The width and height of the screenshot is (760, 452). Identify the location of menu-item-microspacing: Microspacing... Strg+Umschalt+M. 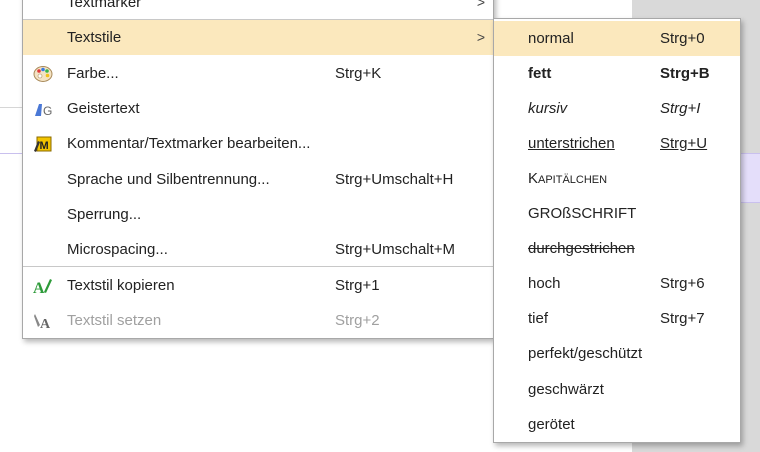
(258, 249).